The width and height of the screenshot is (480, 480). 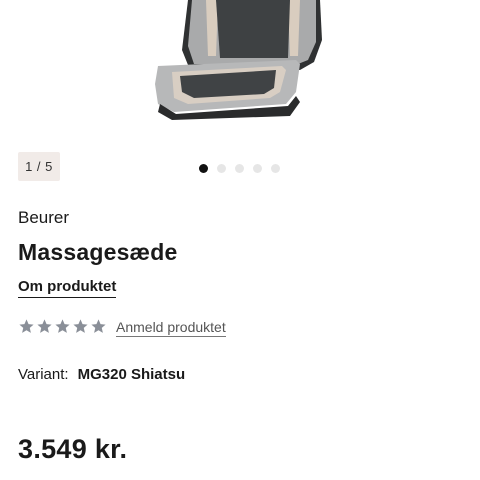 What do you see at coordinates (131, 374) in the screenshot?
I see `variant-value: MG320 Shiatsu` at bounding box center [131, 374].